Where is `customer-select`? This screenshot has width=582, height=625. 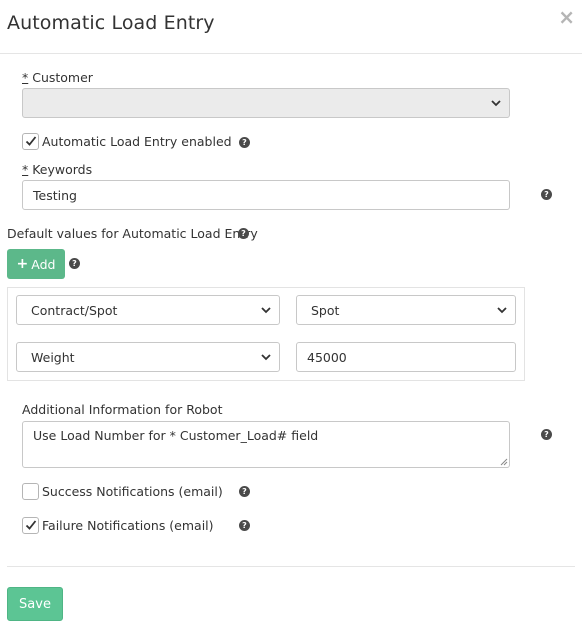 customer-select is located at coordinates (266, 103).